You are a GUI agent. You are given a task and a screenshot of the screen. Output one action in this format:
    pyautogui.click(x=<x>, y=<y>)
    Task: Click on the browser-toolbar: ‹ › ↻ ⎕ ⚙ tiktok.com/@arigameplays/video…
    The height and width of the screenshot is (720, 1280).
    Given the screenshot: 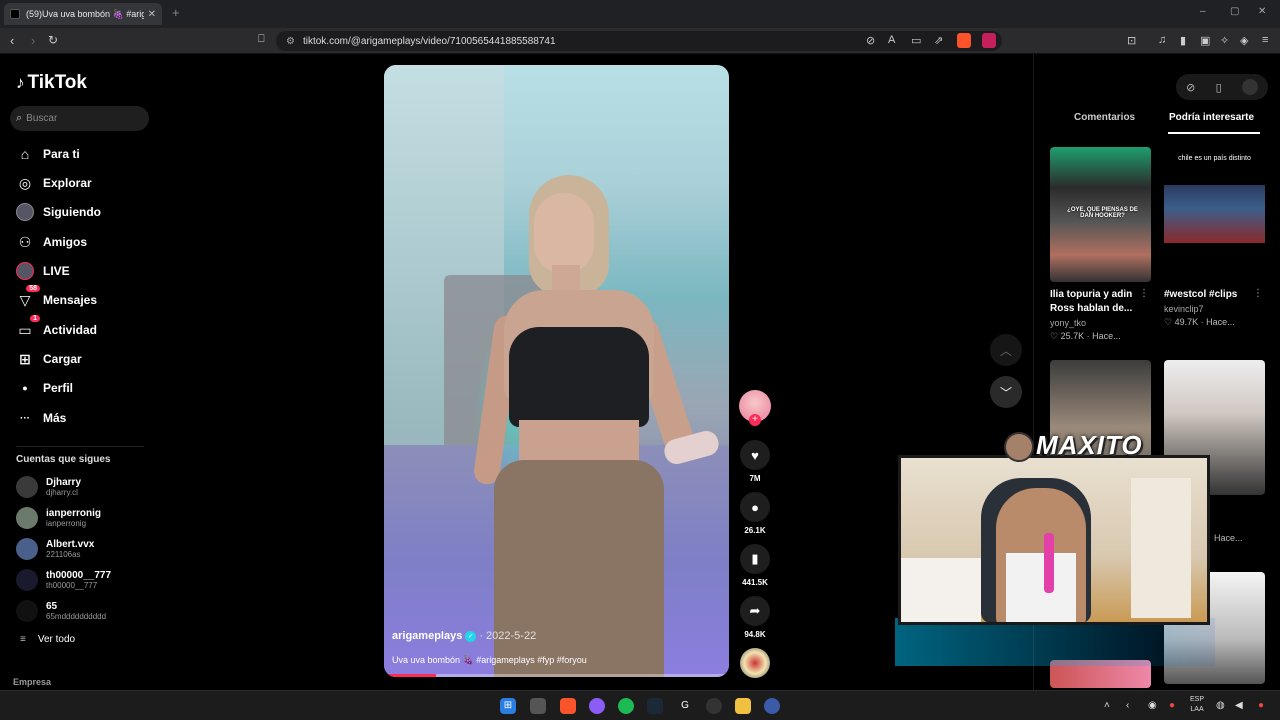 What is the action you would take?
    pyautogui.click(x=640, y=41)
    